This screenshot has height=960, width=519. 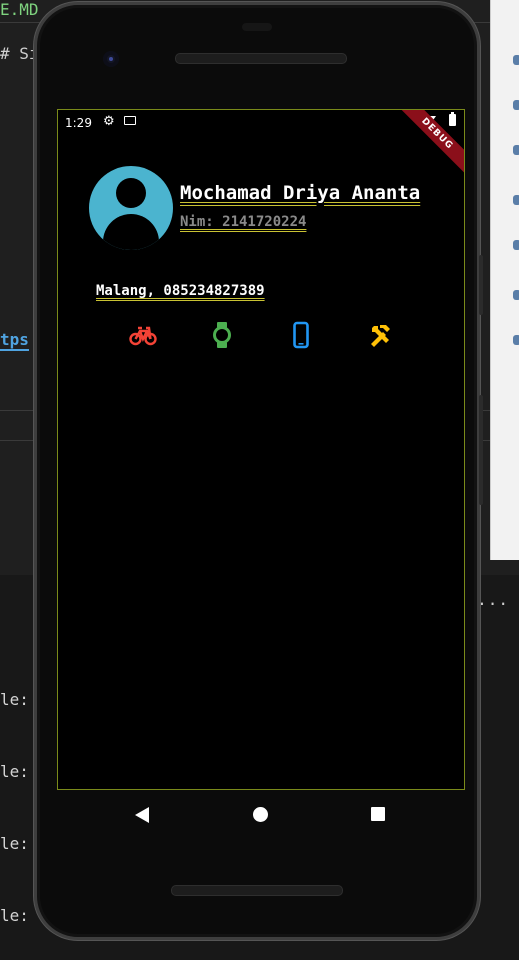 What do you see at coordinates (143, 335) in the screenshot?
I see `bike-icon` at bounding box center [143, 335].